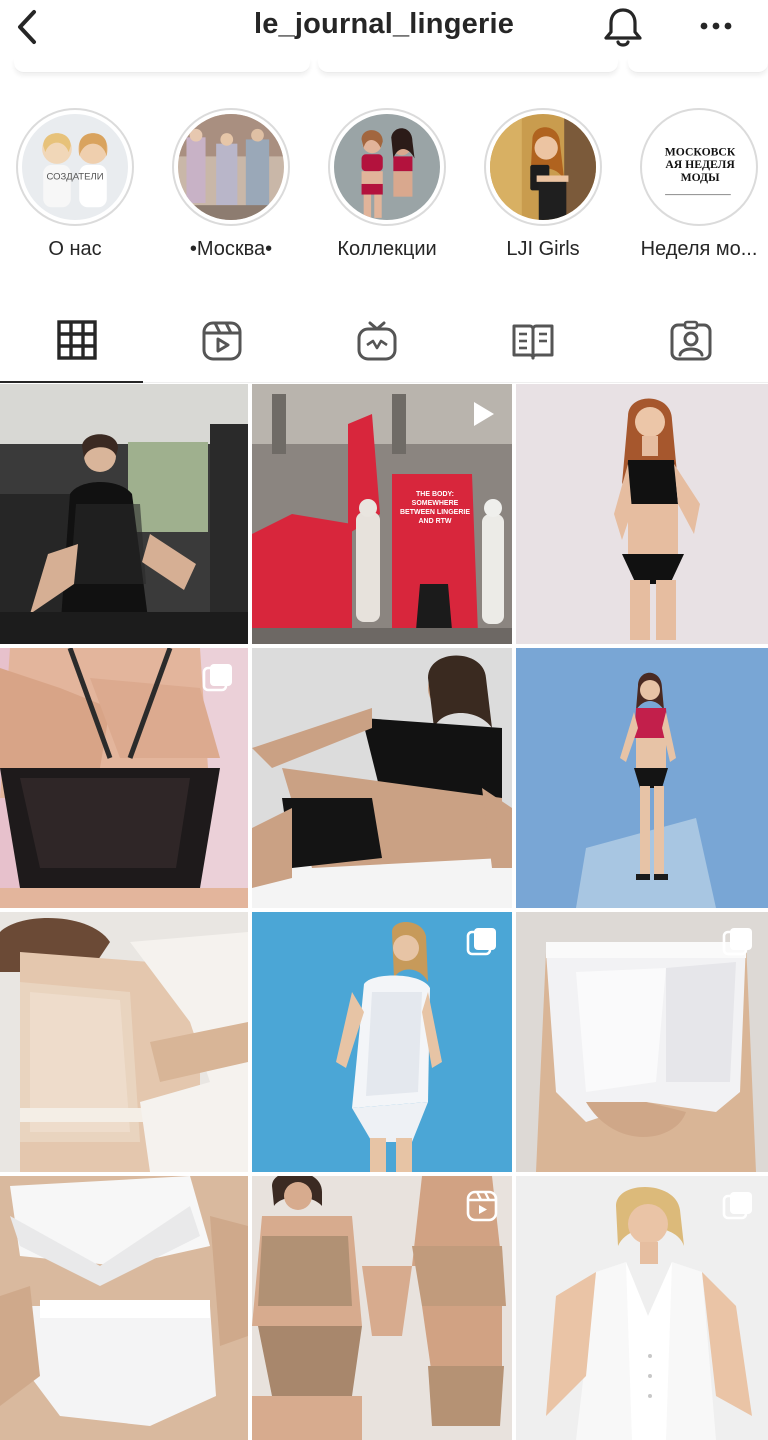 The image size is (768, 1440). What do you see at coordinates (387, 249) in the screenshot?
I see `highlight-label: Коллекции` at bounding box center [387, 249].